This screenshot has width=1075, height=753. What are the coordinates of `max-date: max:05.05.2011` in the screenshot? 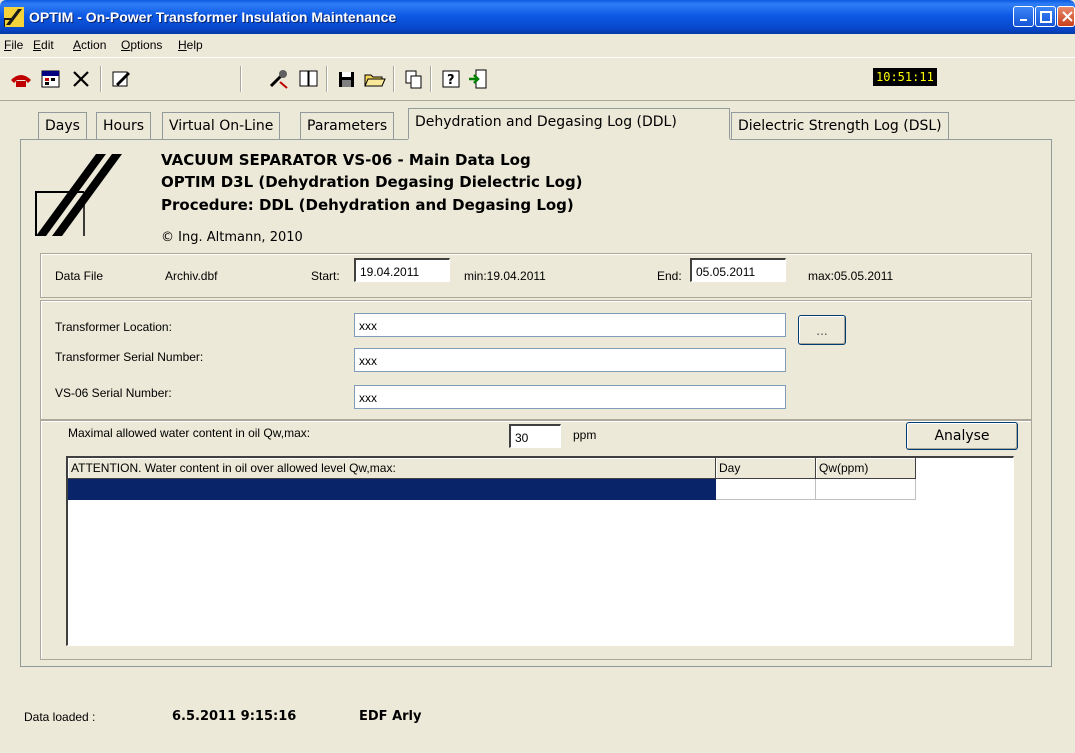 It's located at (851, 276).